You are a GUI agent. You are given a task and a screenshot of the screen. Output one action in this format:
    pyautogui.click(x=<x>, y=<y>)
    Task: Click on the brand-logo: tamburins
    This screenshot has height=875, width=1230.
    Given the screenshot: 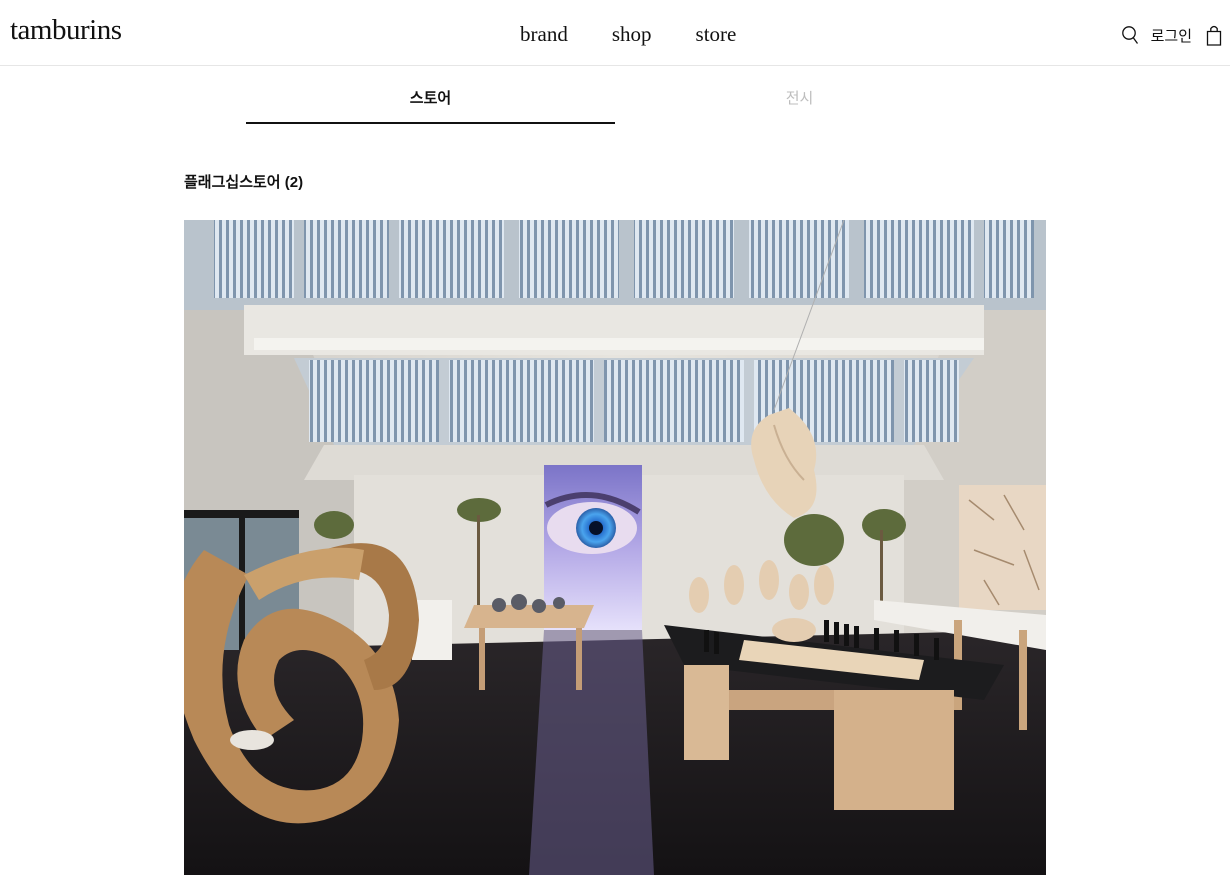 What is the action you would take?
    pyautogui.click(x=66, y=30)
    